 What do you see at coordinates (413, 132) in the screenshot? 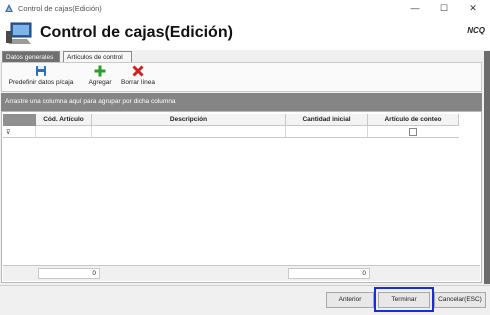
I see `filter-checkbox-articulo-de-conteo` at bounding box center [413, 132].